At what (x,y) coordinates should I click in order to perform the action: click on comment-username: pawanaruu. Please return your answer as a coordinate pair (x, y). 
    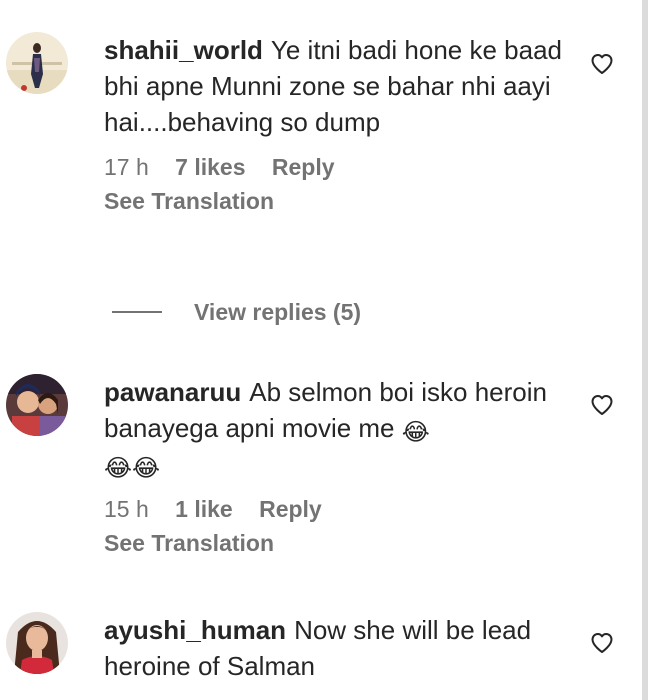
    Looking at the image, I should click on (172, 392).